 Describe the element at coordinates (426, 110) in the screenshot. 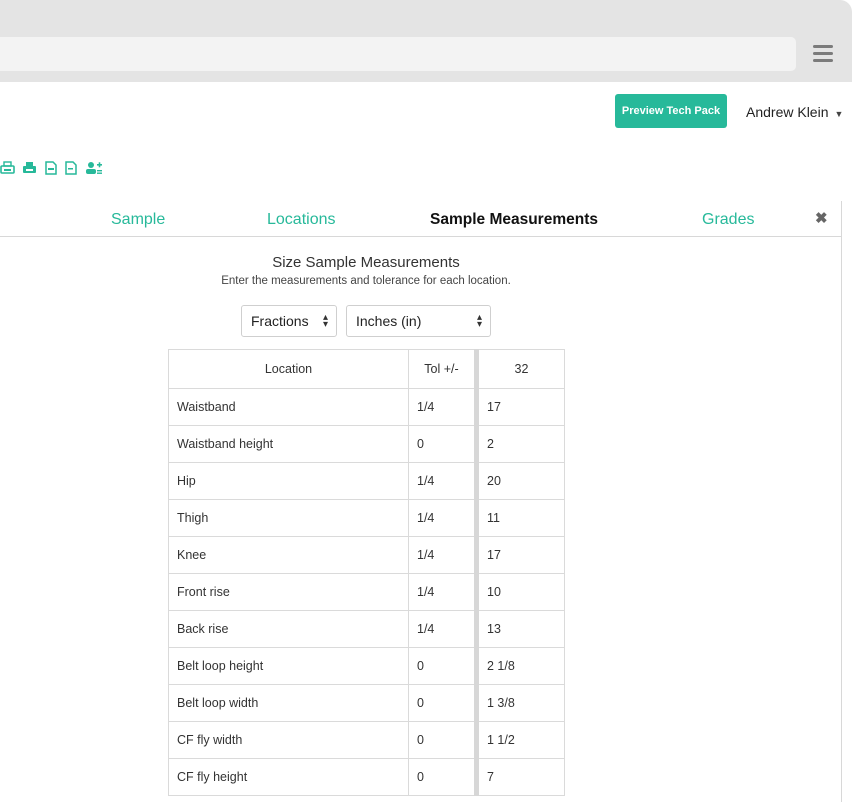

I see `app-header: Preview Tech Pack Andrew Klein ▼` at that location.